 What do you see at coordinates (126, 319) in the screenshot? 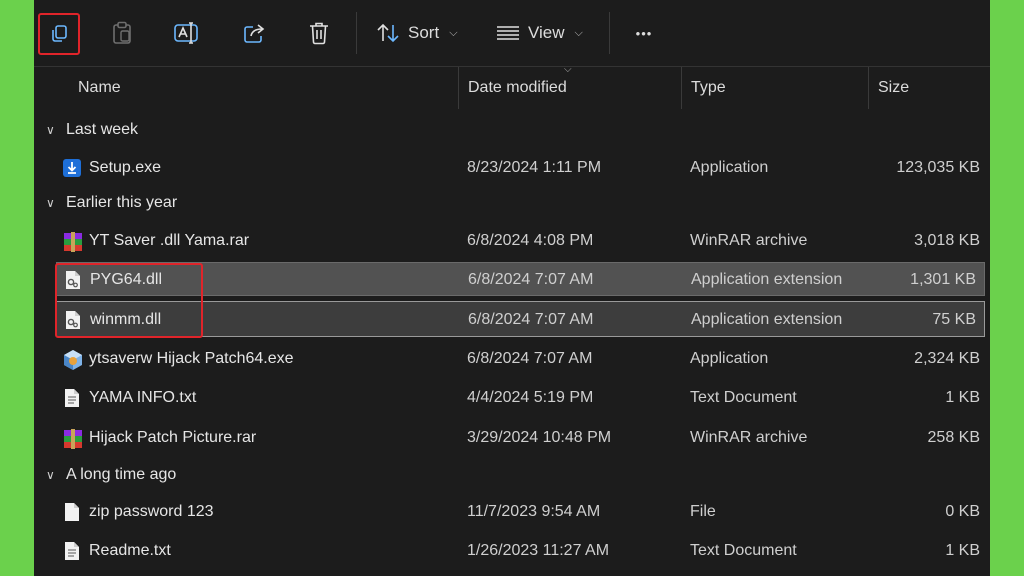
I see `file-name: winmm.dll` at bounding box center [126, 319].